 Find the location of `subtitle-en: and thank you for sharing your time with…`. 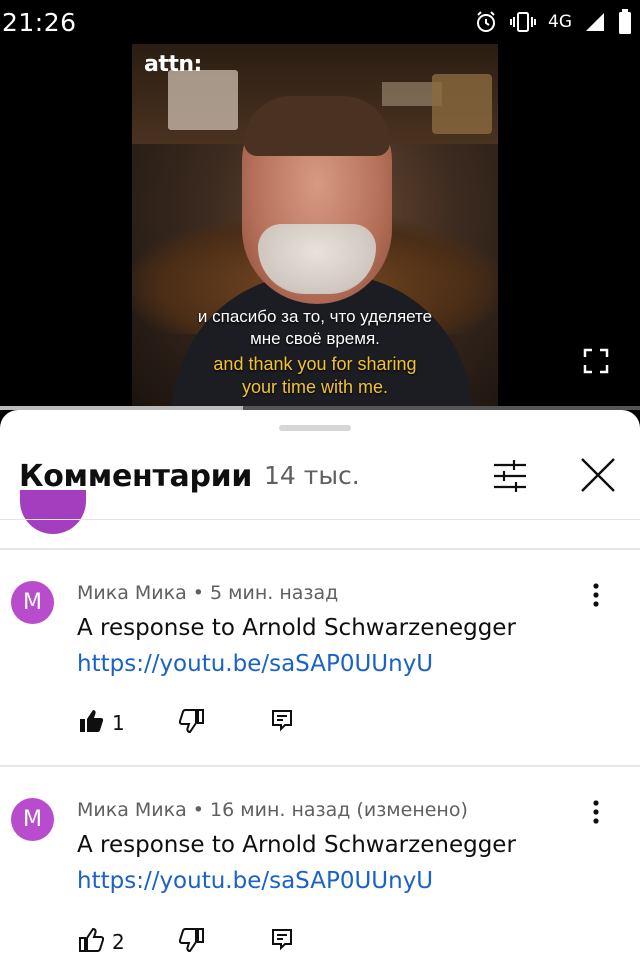

subtitle-en: and thank you for sharing your time with… is located at coordinates (315, 376).